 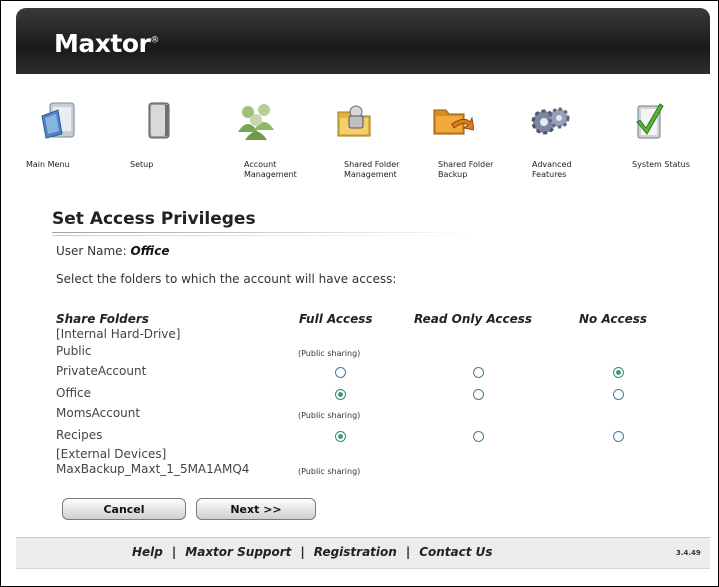 I want to click on nav-advanced-features: Advanced Features, so click(x=551, y=127).